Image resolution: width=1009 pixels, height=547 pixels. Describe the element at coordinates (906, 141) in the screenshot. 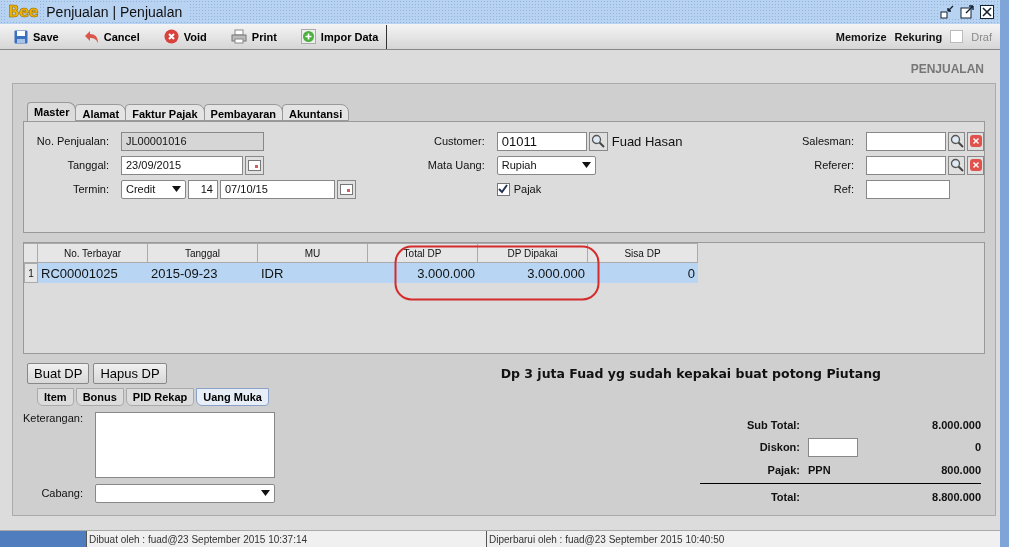

I see `salesman-field` at that location.